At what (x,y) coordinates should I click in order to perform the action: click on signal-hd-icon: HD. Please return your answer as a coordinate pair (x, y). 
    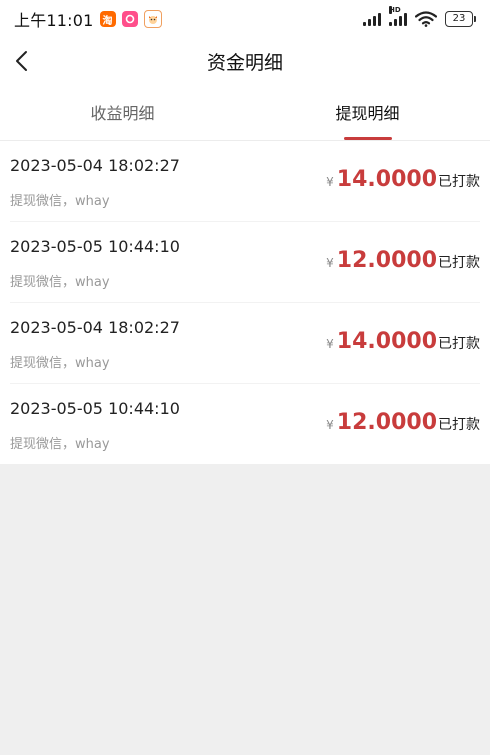
    Looking at the image, I should click on (398, 16).